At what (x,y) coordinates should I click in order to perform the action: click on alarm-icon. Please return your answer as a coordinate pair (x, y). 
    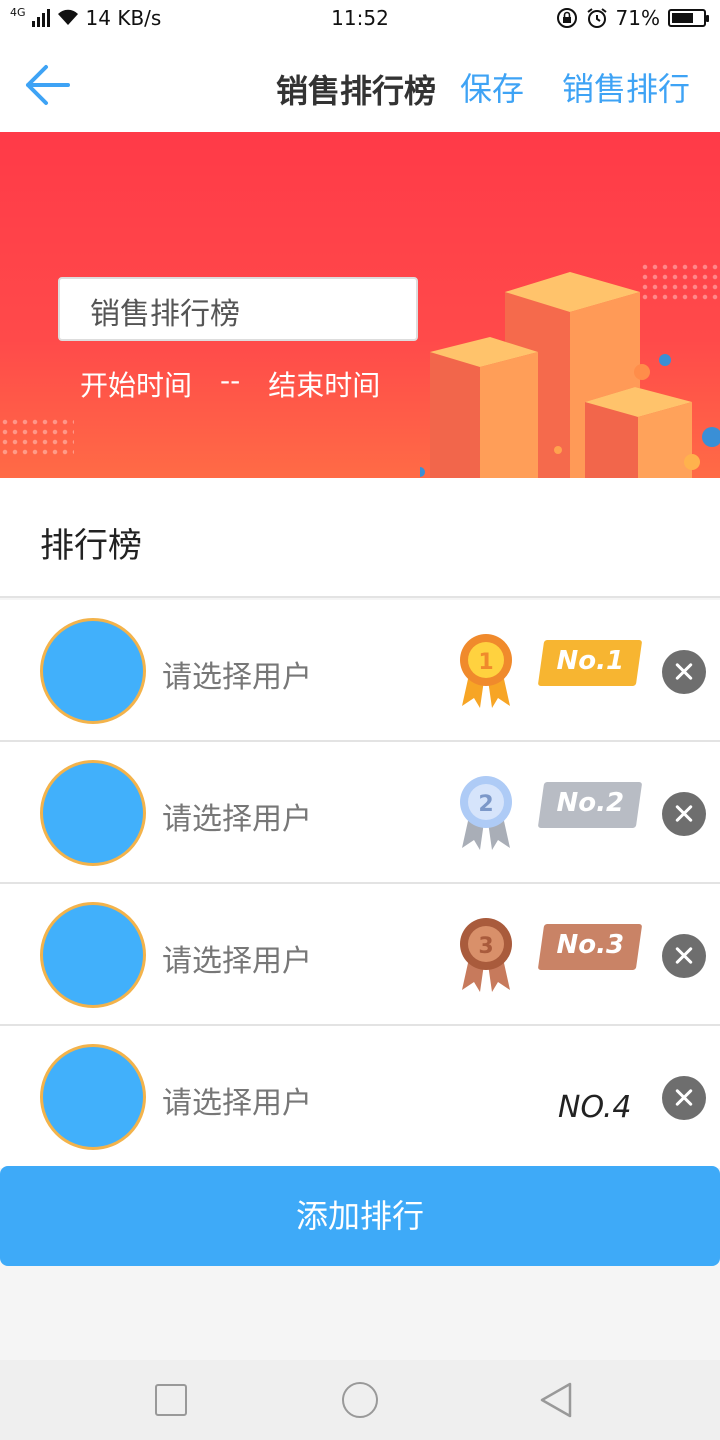
    Looking at the image, I should click on (596, 18).